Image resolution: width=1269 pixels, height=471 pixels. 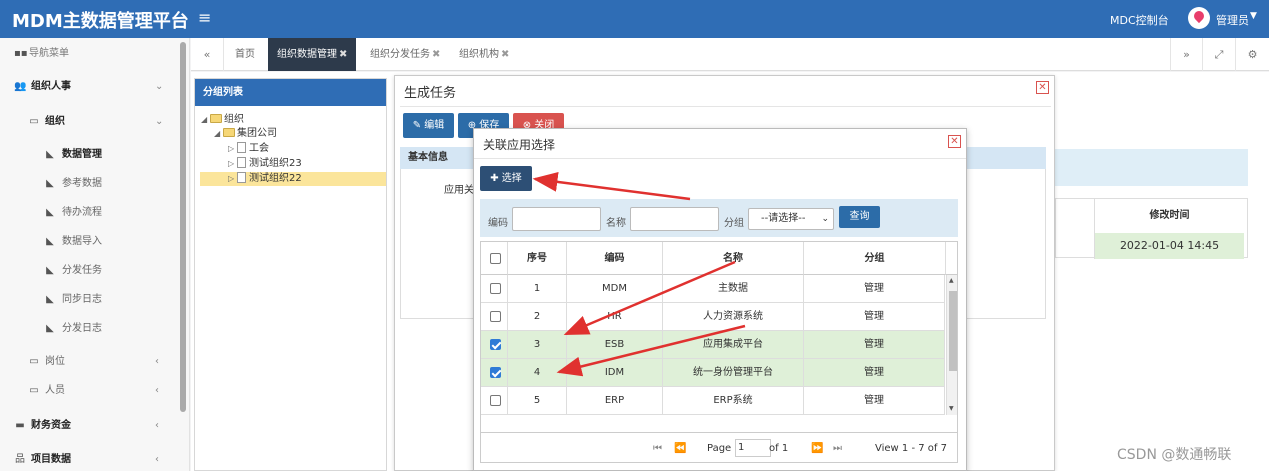 I want to click on column-header: 分组, so click(x=875, y=258).